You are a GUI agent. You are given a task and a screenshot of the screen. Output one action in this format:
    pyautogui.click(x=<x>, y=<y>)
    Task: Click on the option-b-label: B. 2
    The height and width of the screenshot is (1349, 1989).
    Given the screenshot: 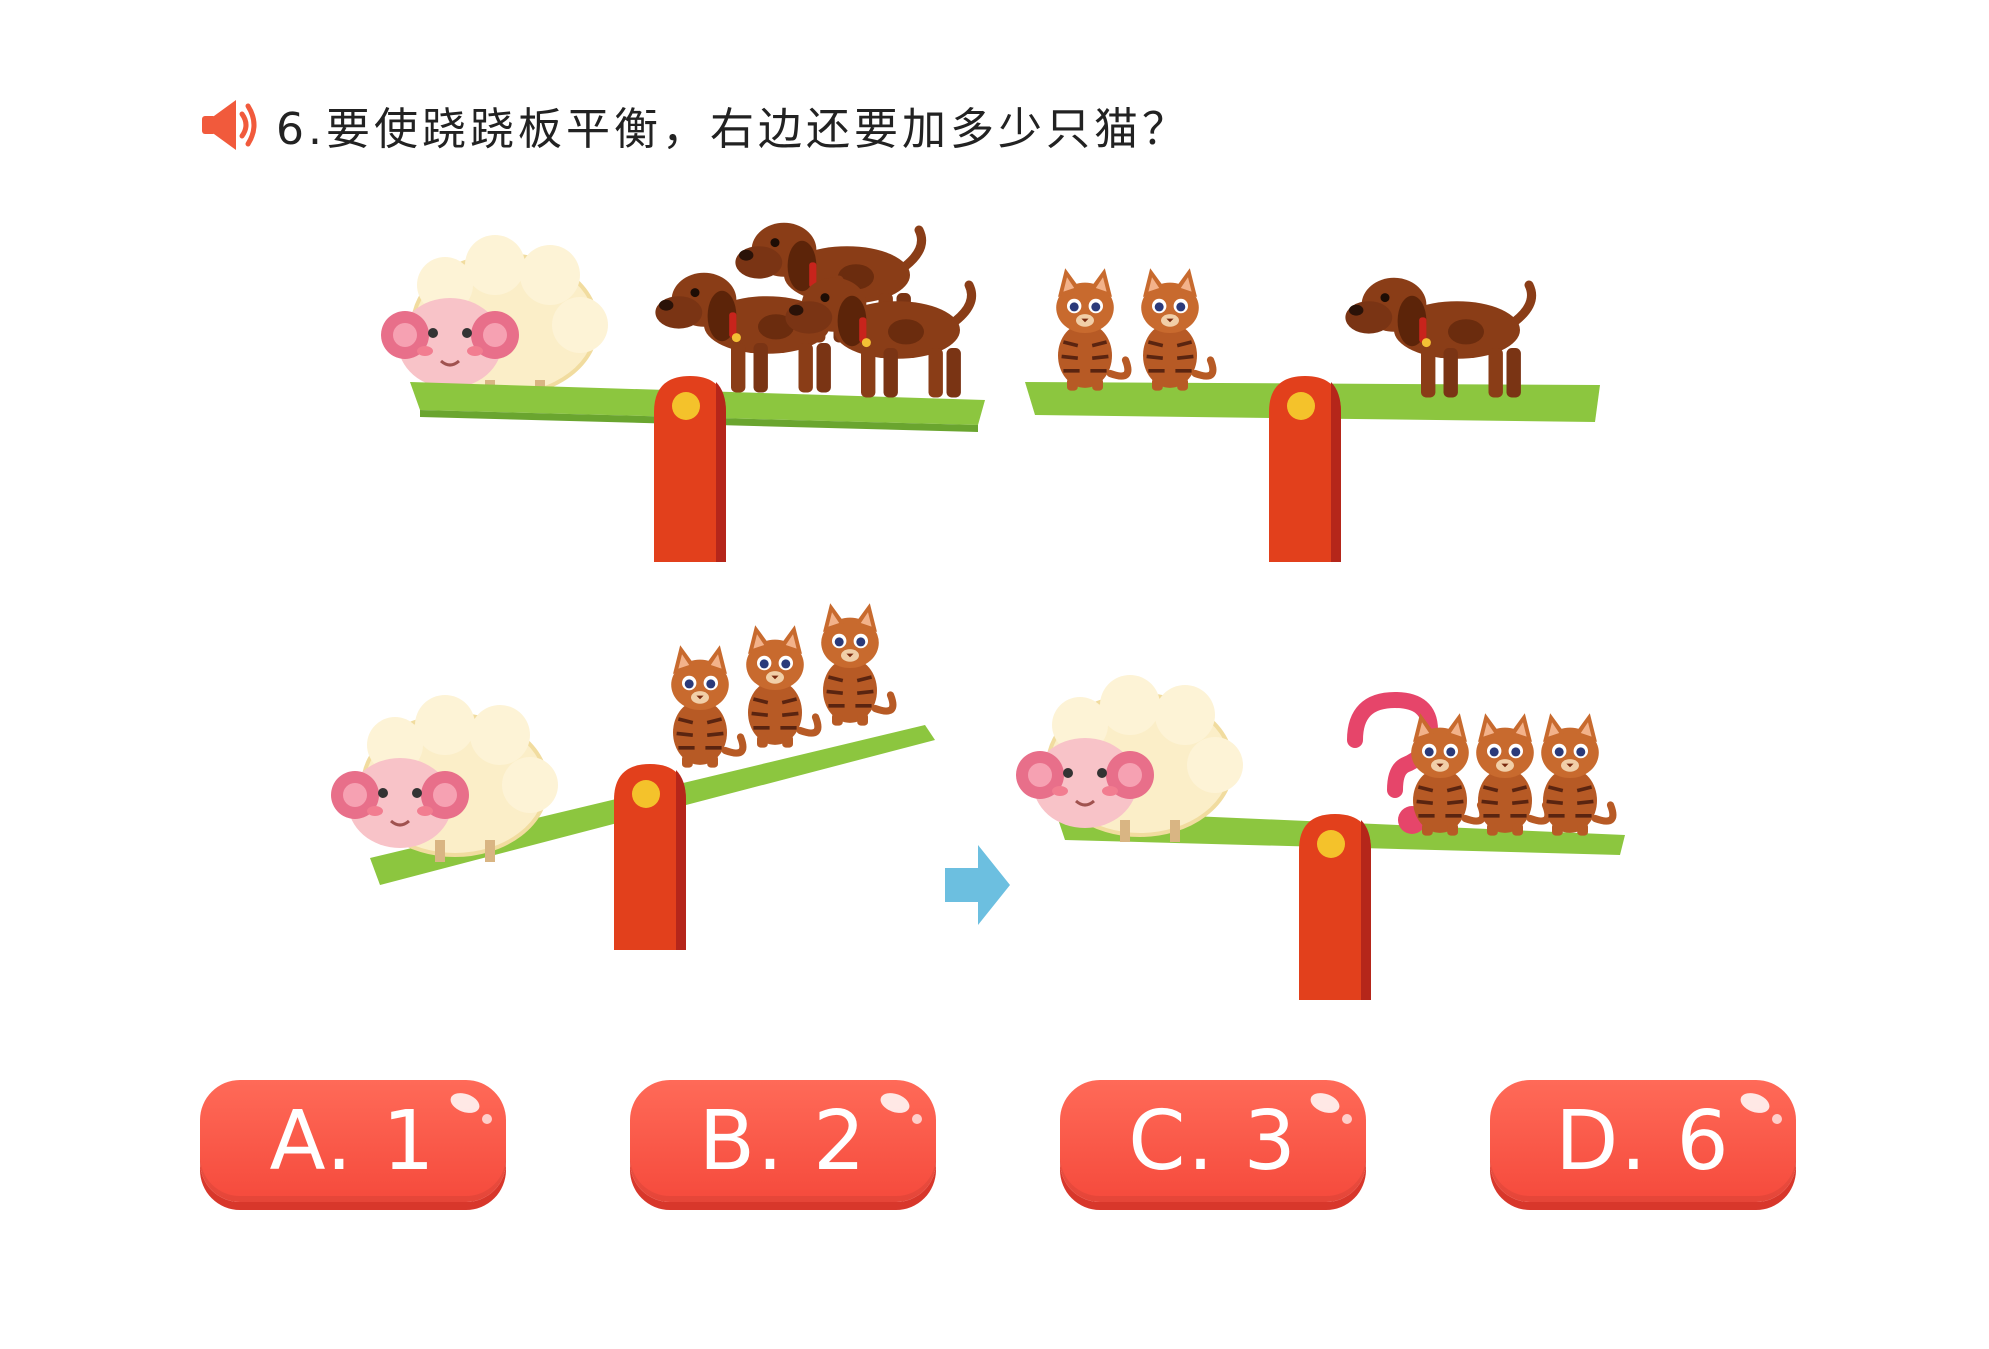 What is the action you would take?
    pyautogui.click(x=783, y=1141)
    